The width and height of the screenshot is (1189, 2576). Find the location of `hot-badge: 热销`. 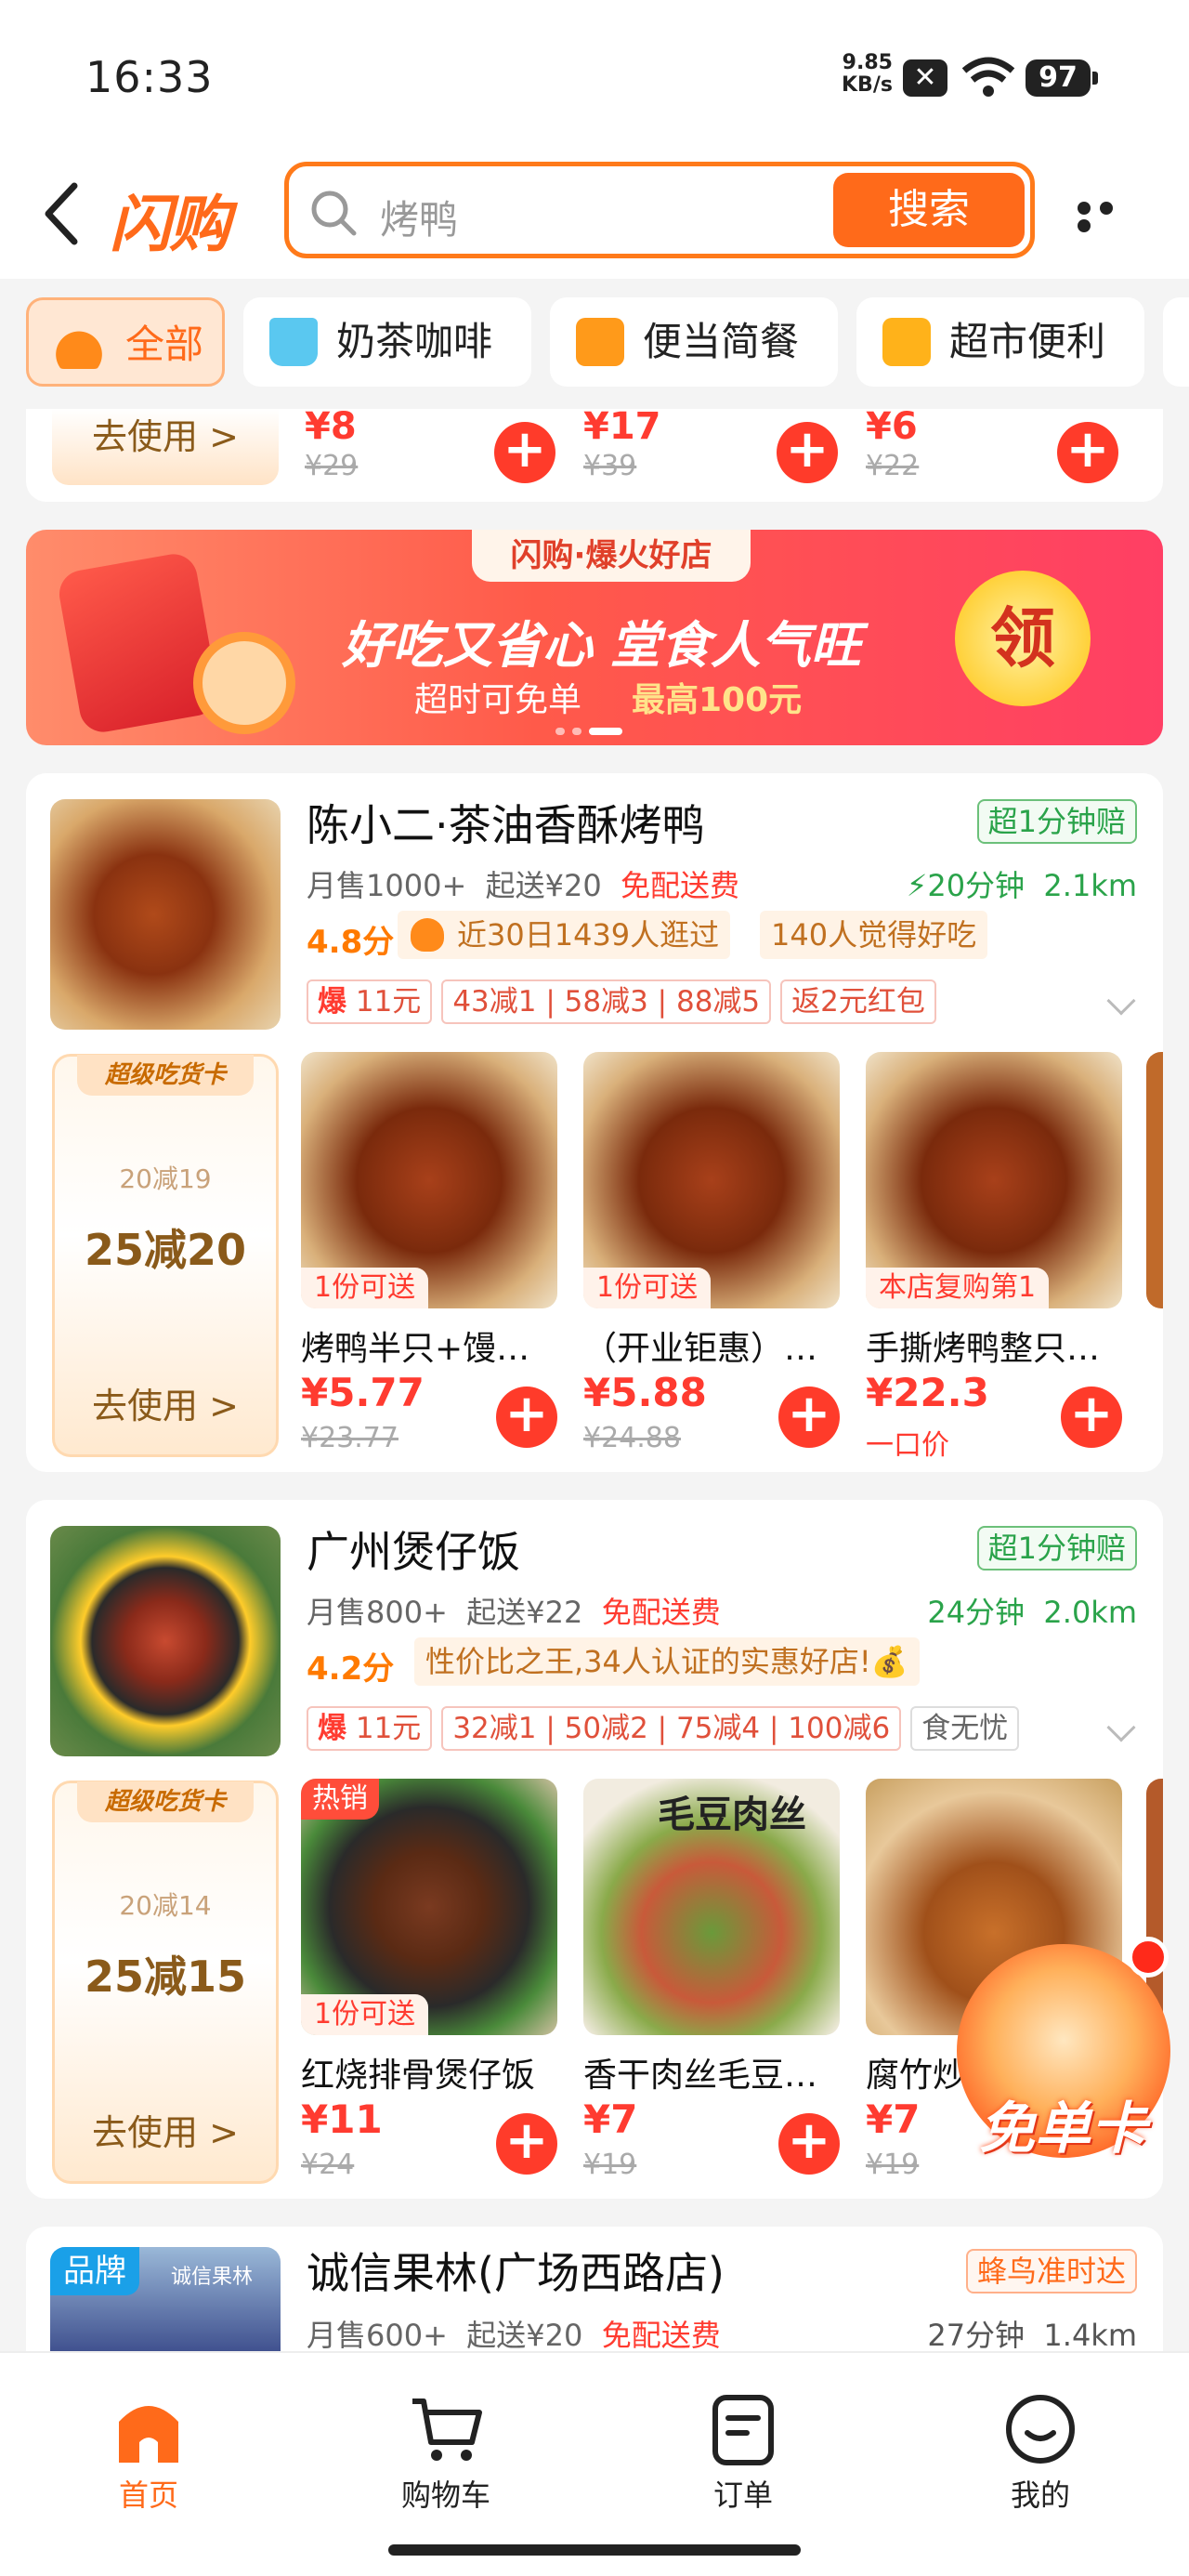

hot-badge: 热销 is located at coordinates (340, 1799).